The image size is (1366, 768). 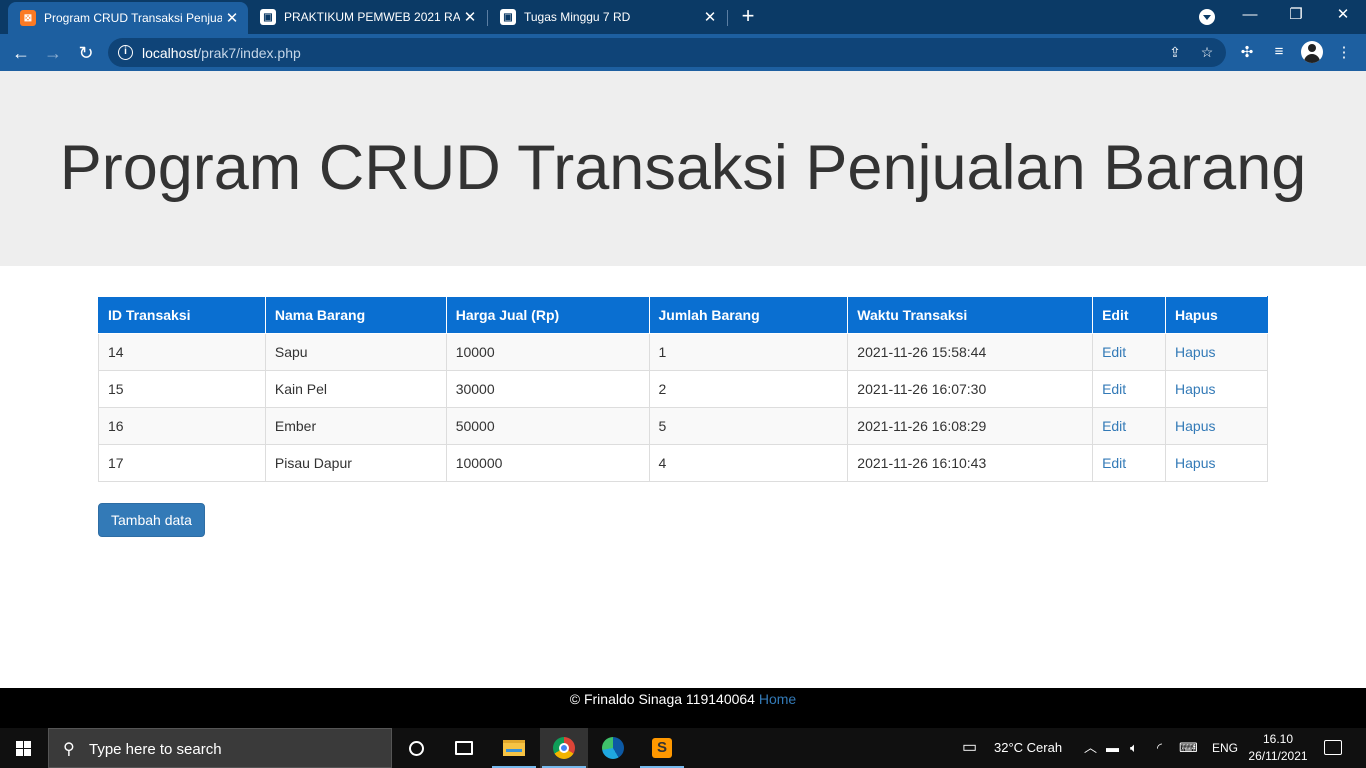 What do you see at coordinates (1216, 315) in the screenshot?
I see `column-header-hapus: Hapus` at bounding box center [1216, 315].